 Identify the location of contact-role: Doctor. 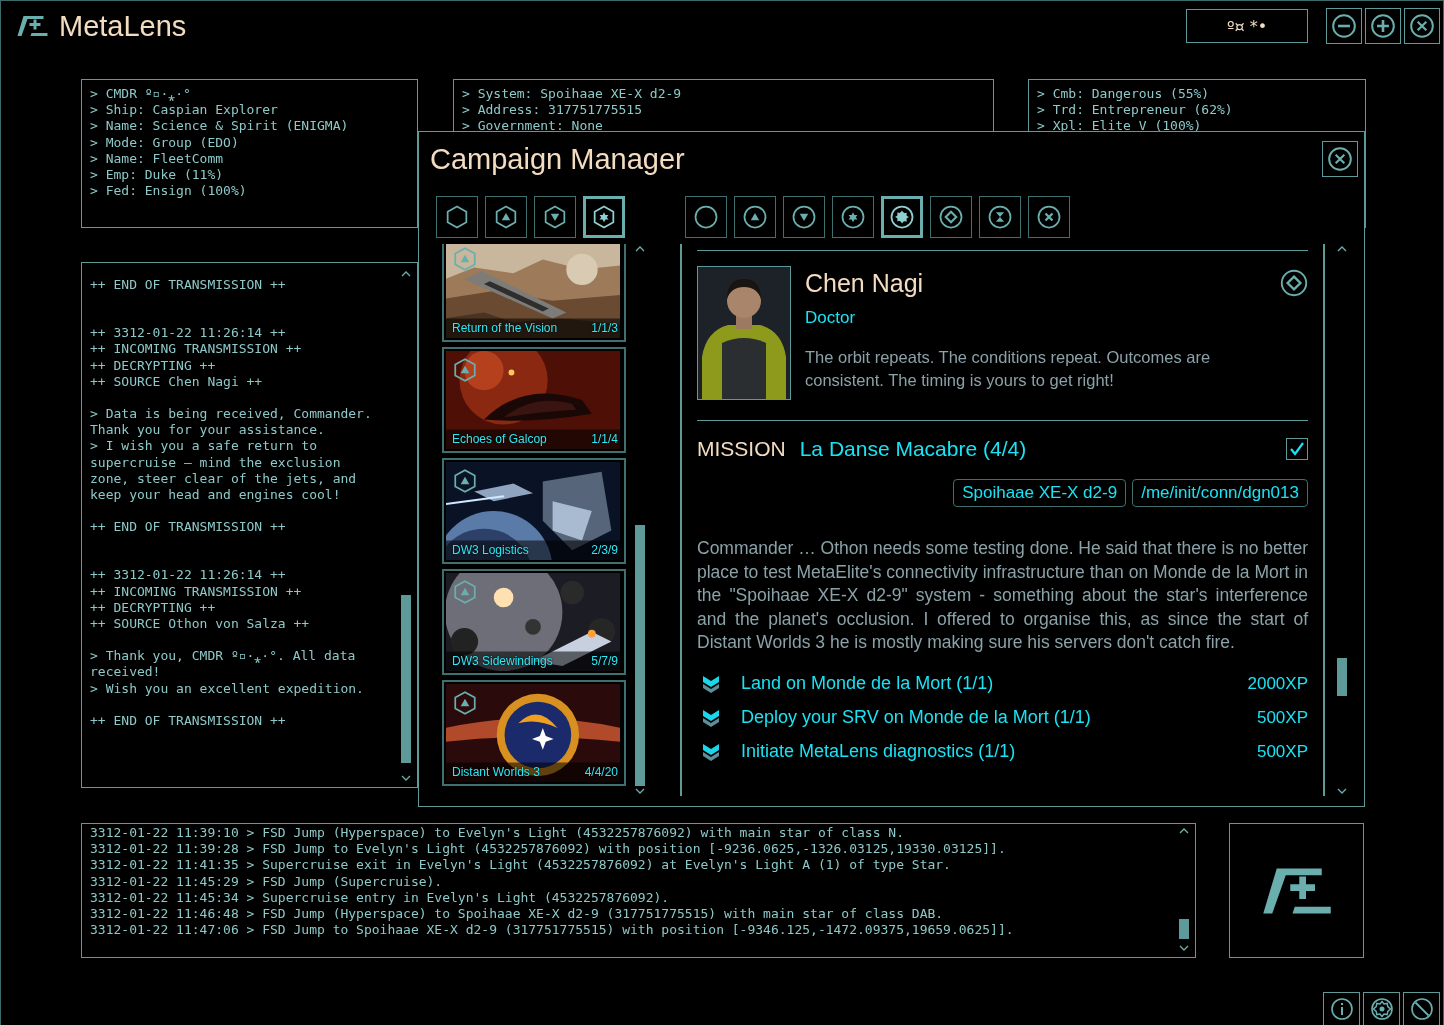
(831, 318).